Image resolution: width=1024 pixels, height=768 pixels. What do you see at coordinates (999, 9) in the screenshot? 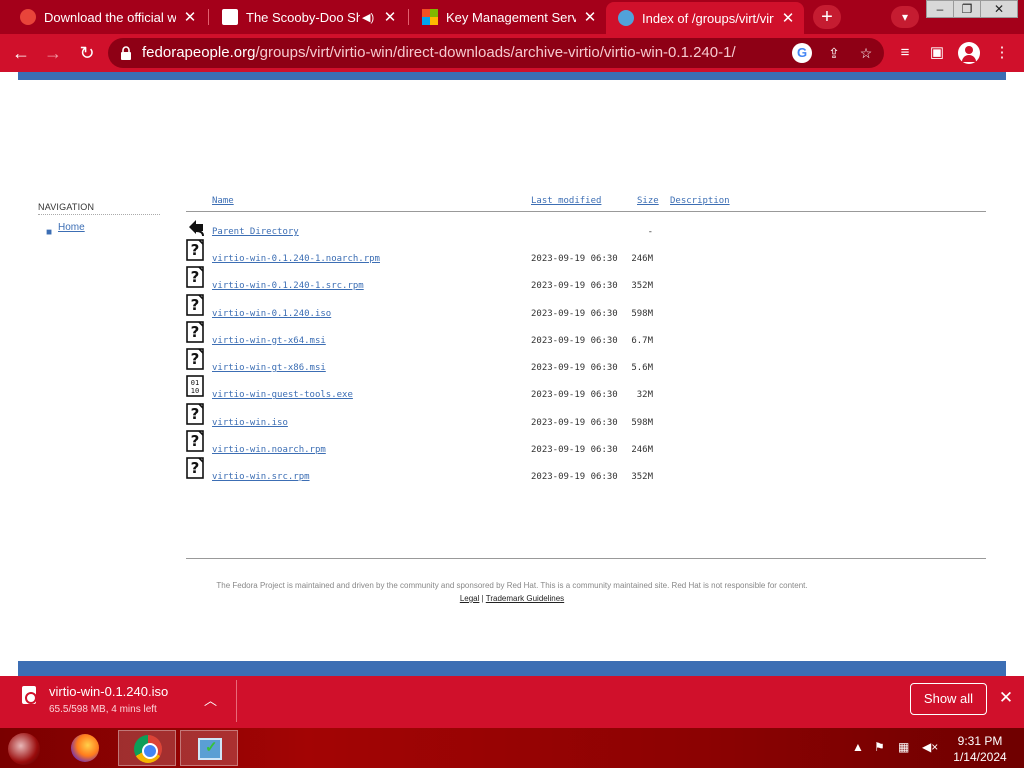
I see `close-window-button: ✕` at bounding box center [999, 9].